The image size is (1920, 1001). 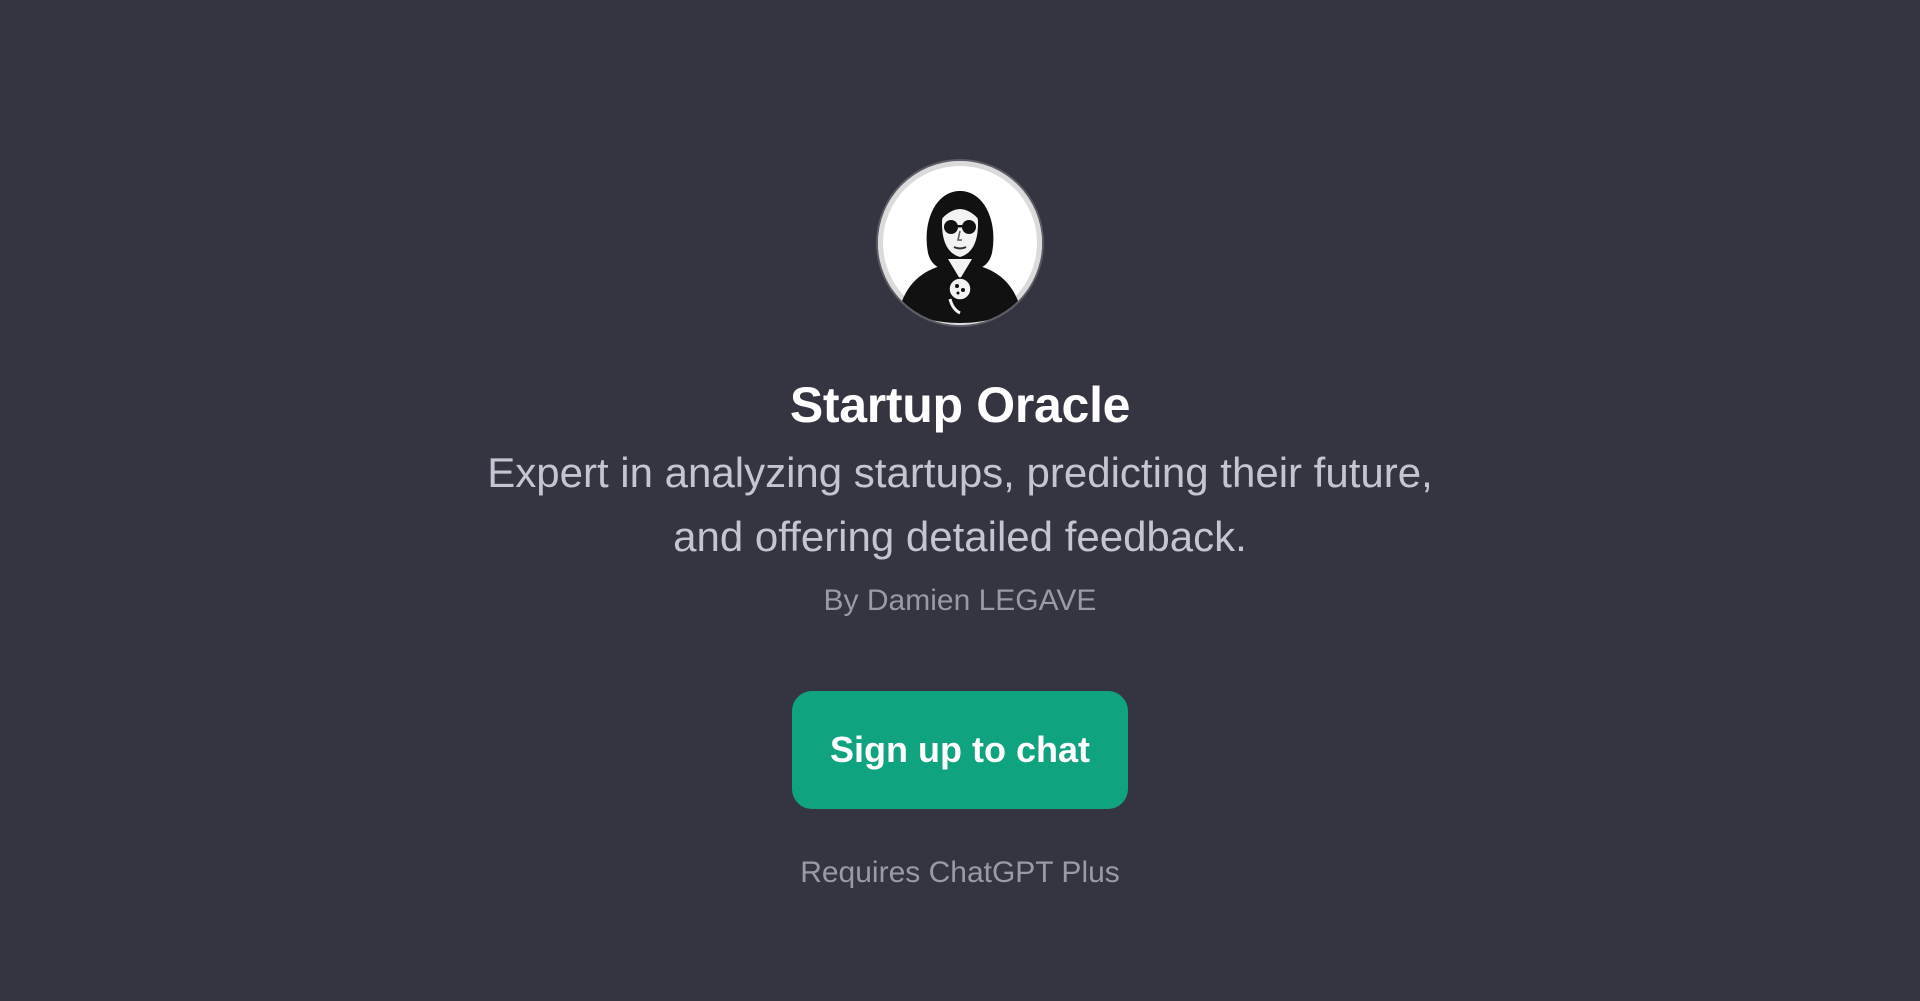 I want to click on requirement-note: Requires ChatGPT Plus, so click(x=960, y=872).